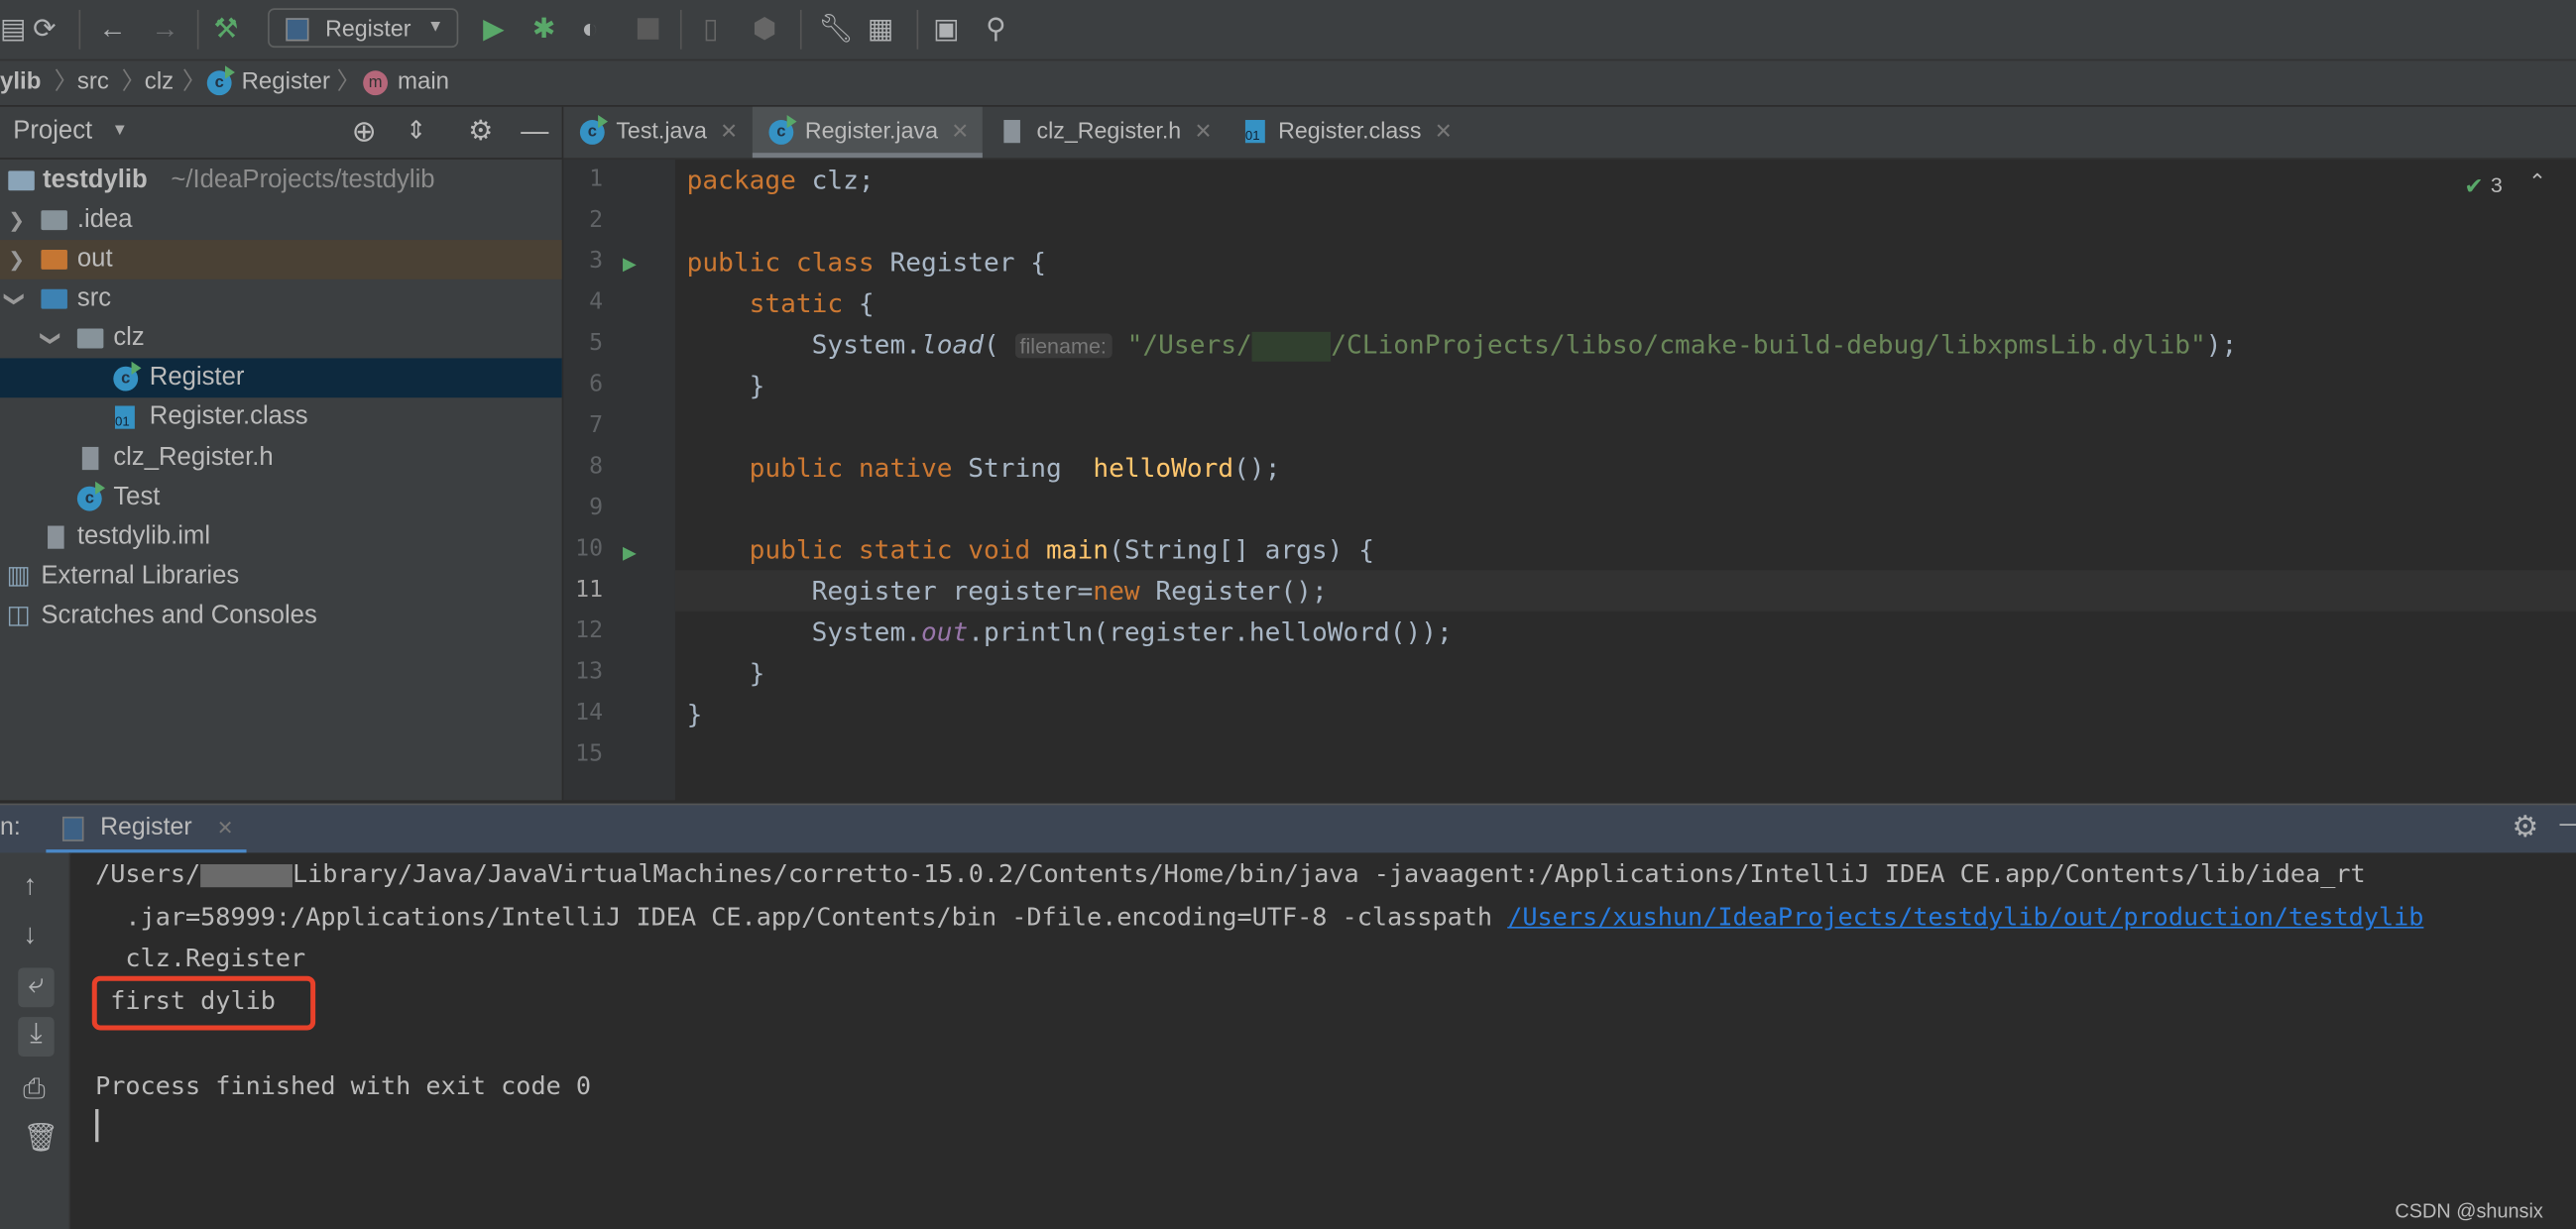 The height and width of the screenshot is (1229, 2576). Describe the element at coordinates (591, 29) in the screenshot. I see `coverage-icon: ◐` at that location.